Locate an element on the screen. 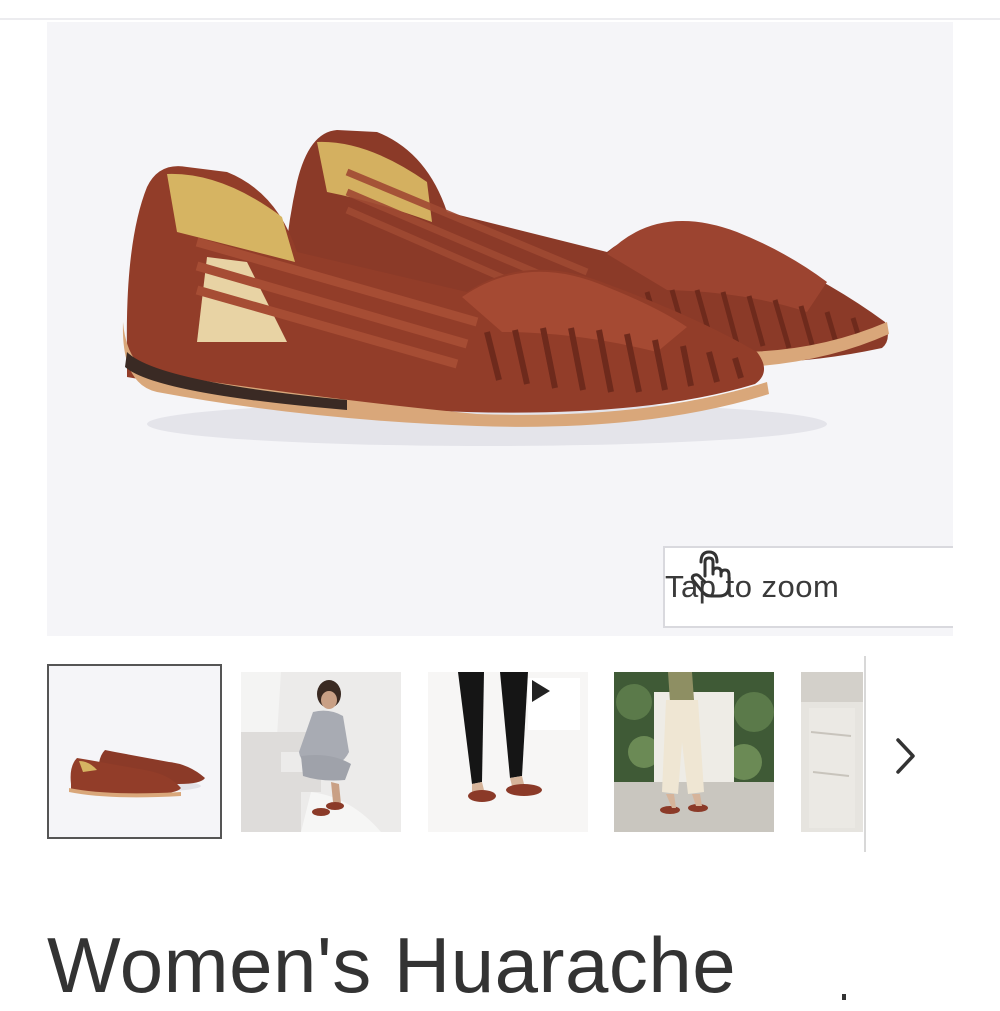 The width and height of the screenshot is (1000, 1011). header-divider is located at coordinates (500, 19).